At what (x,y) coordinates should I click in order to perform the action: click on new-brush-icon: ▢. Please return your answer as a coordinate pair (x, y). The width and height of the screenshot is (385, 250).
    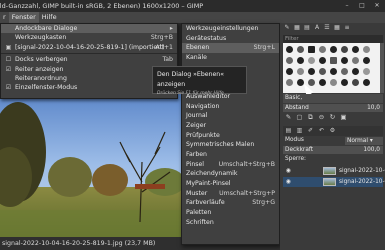
    Looking at the image, I should click on (299, 117).